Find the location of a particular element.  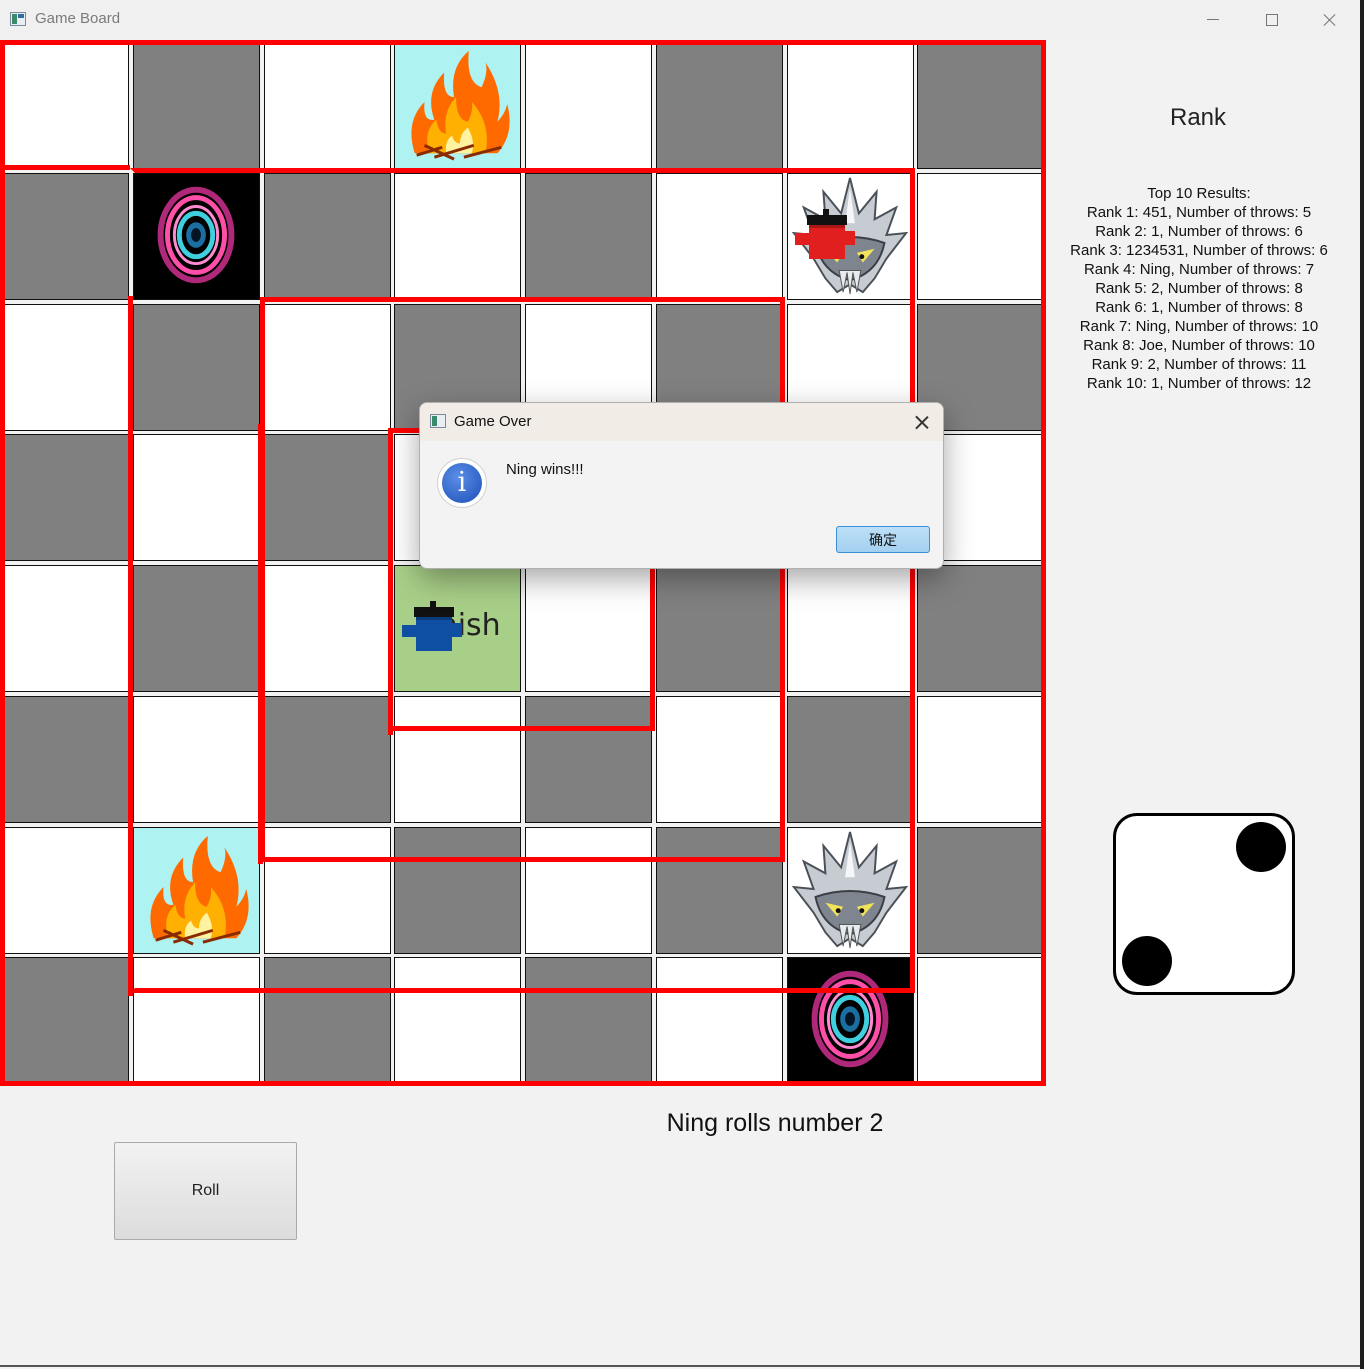

roll-status-text: Ning rolls number 2 is located at coordinates (775, 1123).